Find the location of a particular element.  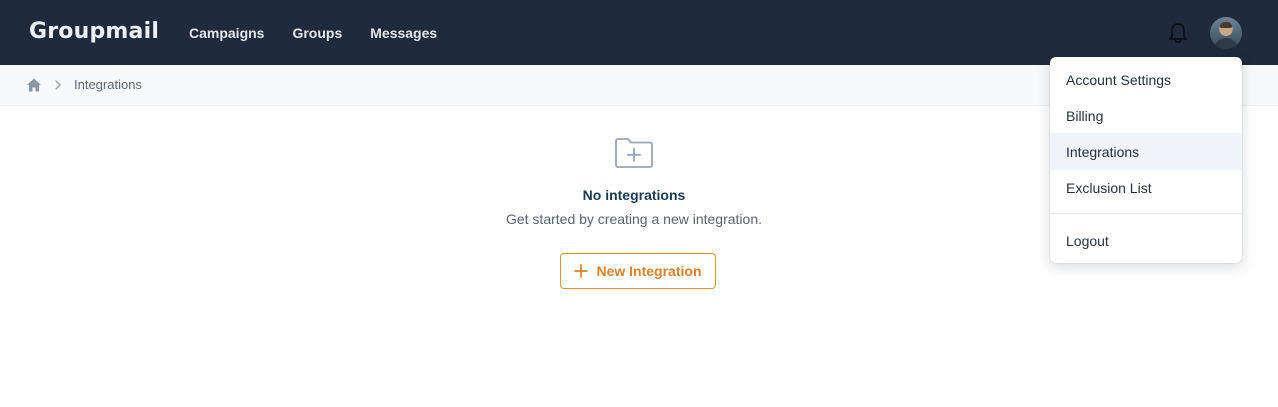

menu-item-integrations: Integrations is located at coordinates (1146, 151).